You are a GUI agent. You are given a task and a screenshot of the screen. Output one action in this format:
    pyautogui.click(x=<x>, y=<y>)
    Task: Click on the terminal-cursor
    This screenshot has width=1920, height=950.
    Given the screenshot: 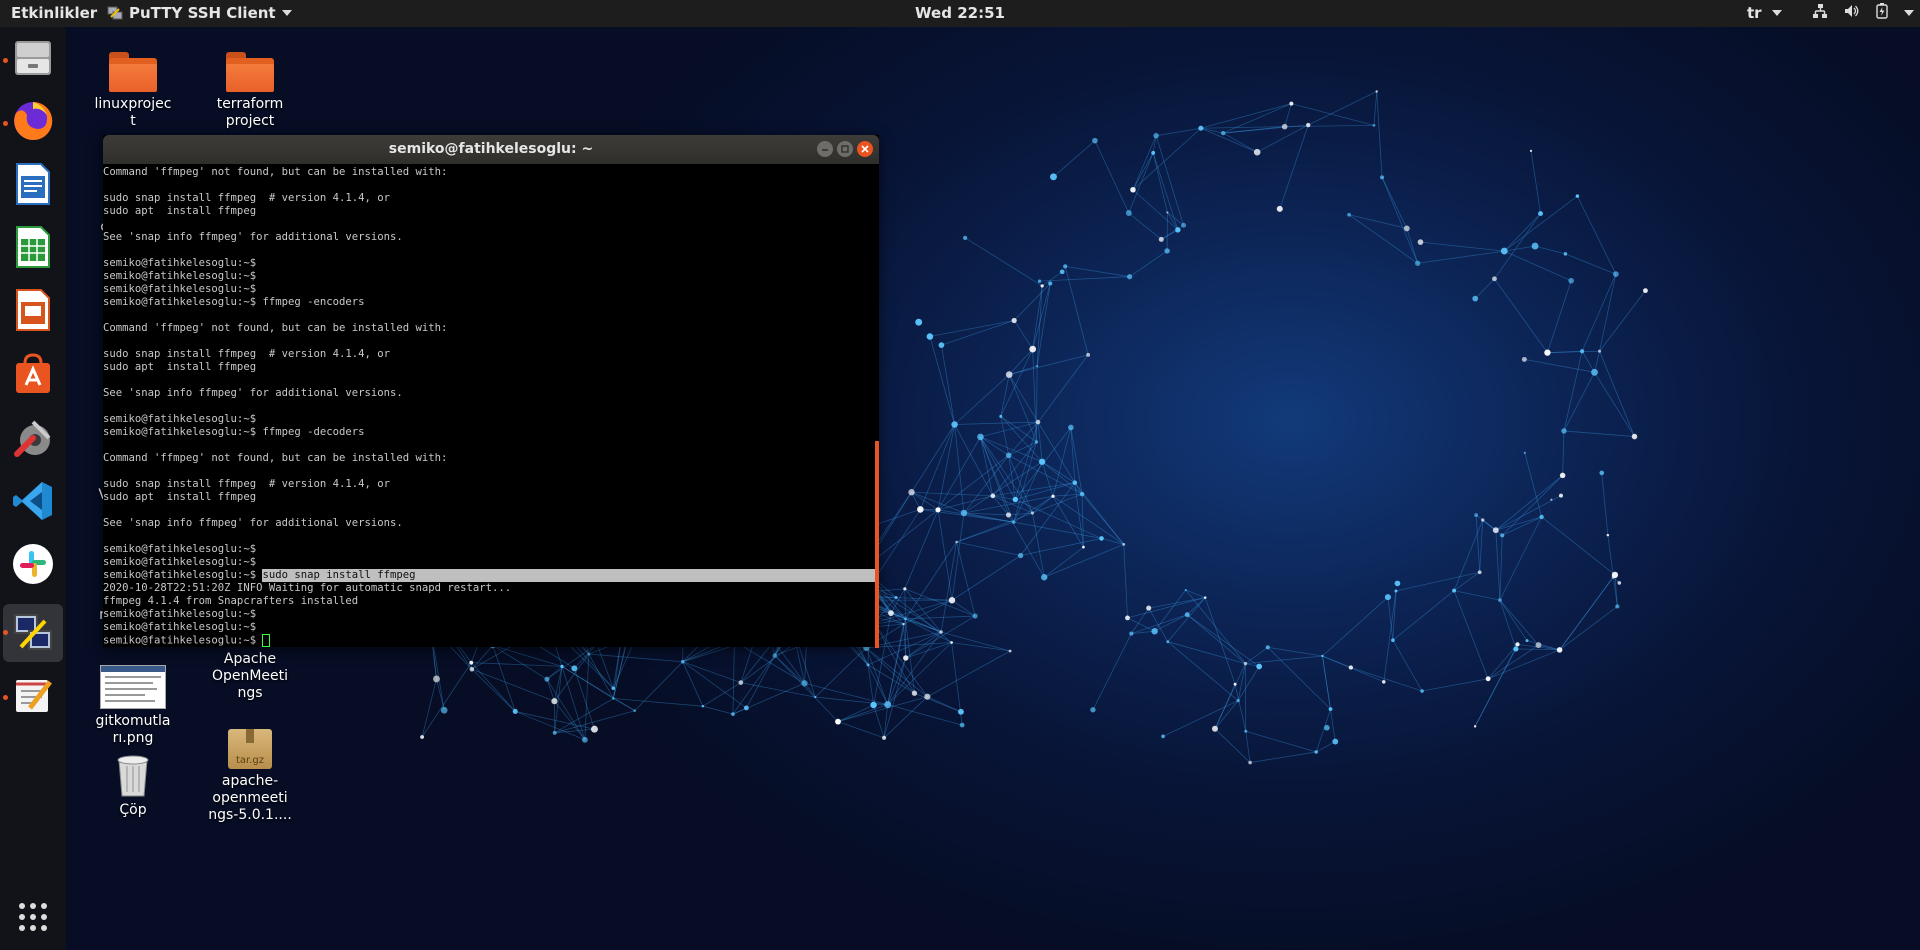 What is the action you would take?
    pyautogui.click(x=266, y=640)
    